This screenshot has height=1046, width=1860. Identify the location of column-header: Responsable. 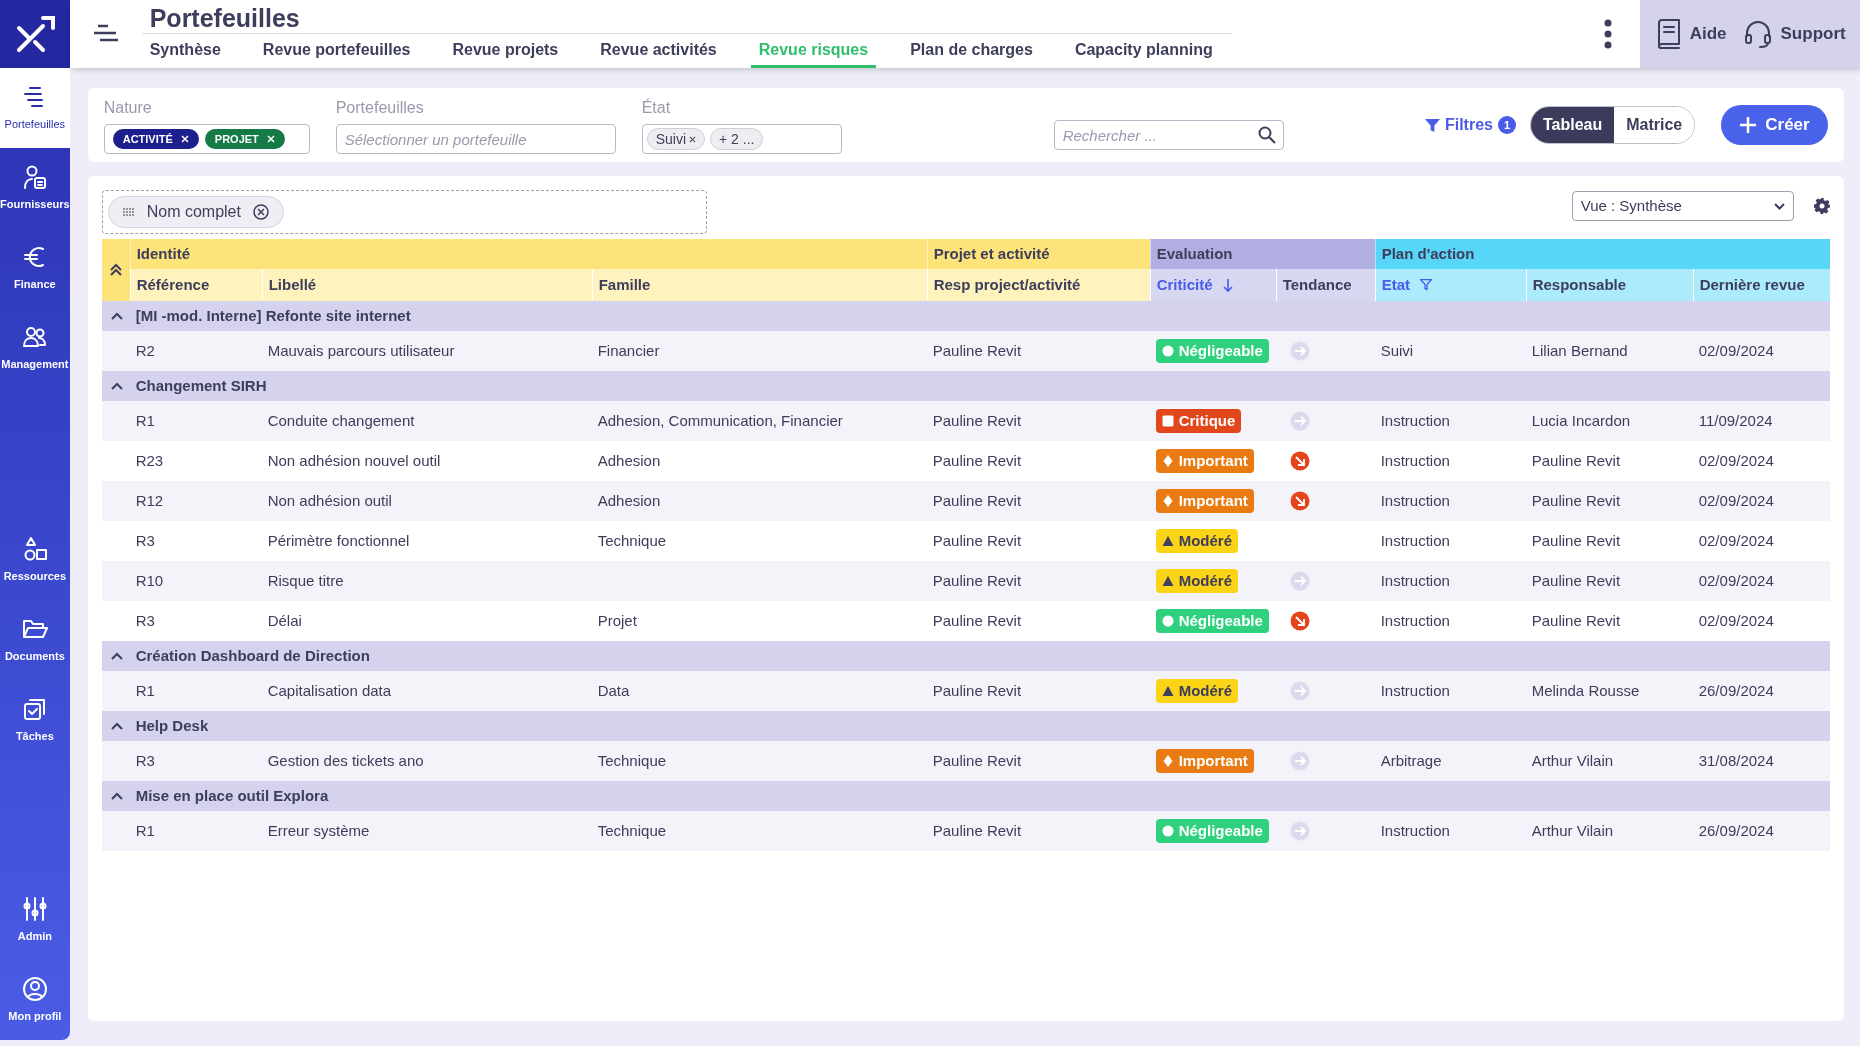
(1609, 285).